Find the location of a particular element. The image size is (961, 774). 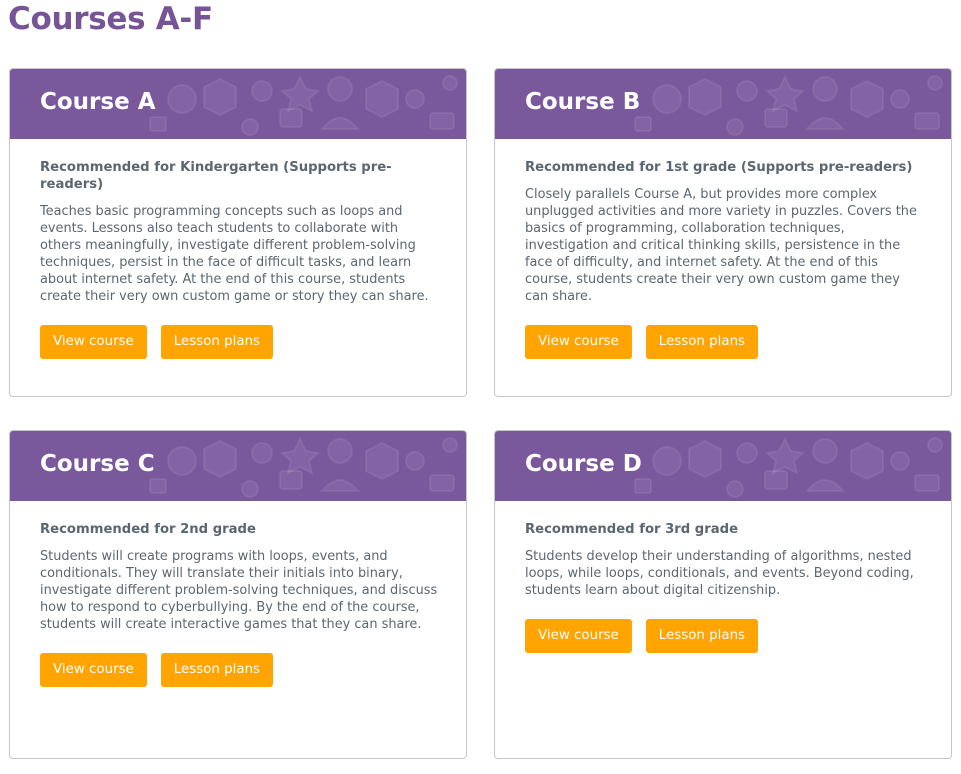

course-card-header: Course D is located at coordinates (723, 466).